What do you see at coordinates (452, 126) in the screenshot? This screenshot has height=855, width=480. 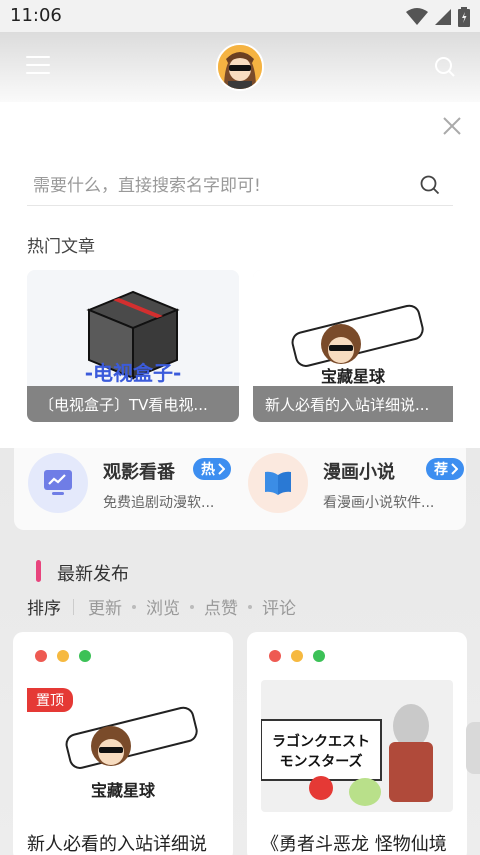 I see `close-icon` at bounding box center [452, 126].